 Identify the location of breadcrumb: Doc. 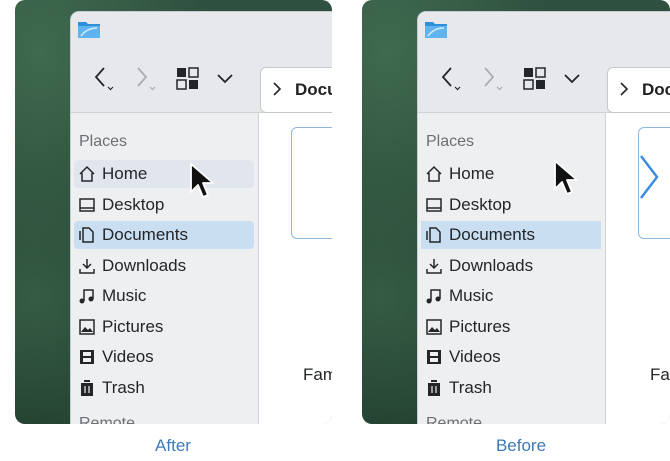
(656, 90).